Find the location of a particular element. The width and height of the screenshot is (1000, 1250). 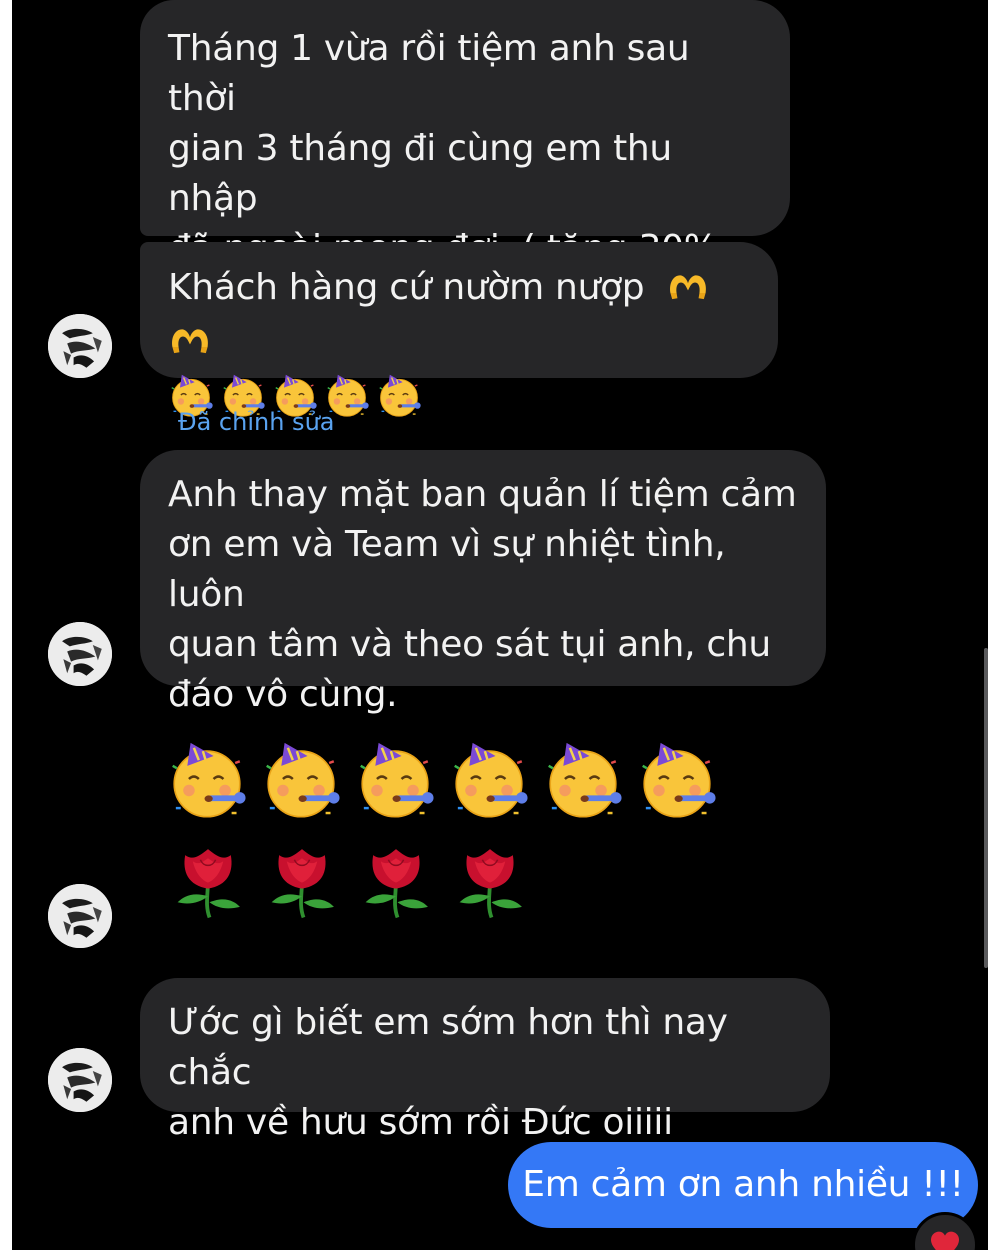

message-text: Khách hàng cứ nườm nượp is located at coordinates (406, 287).